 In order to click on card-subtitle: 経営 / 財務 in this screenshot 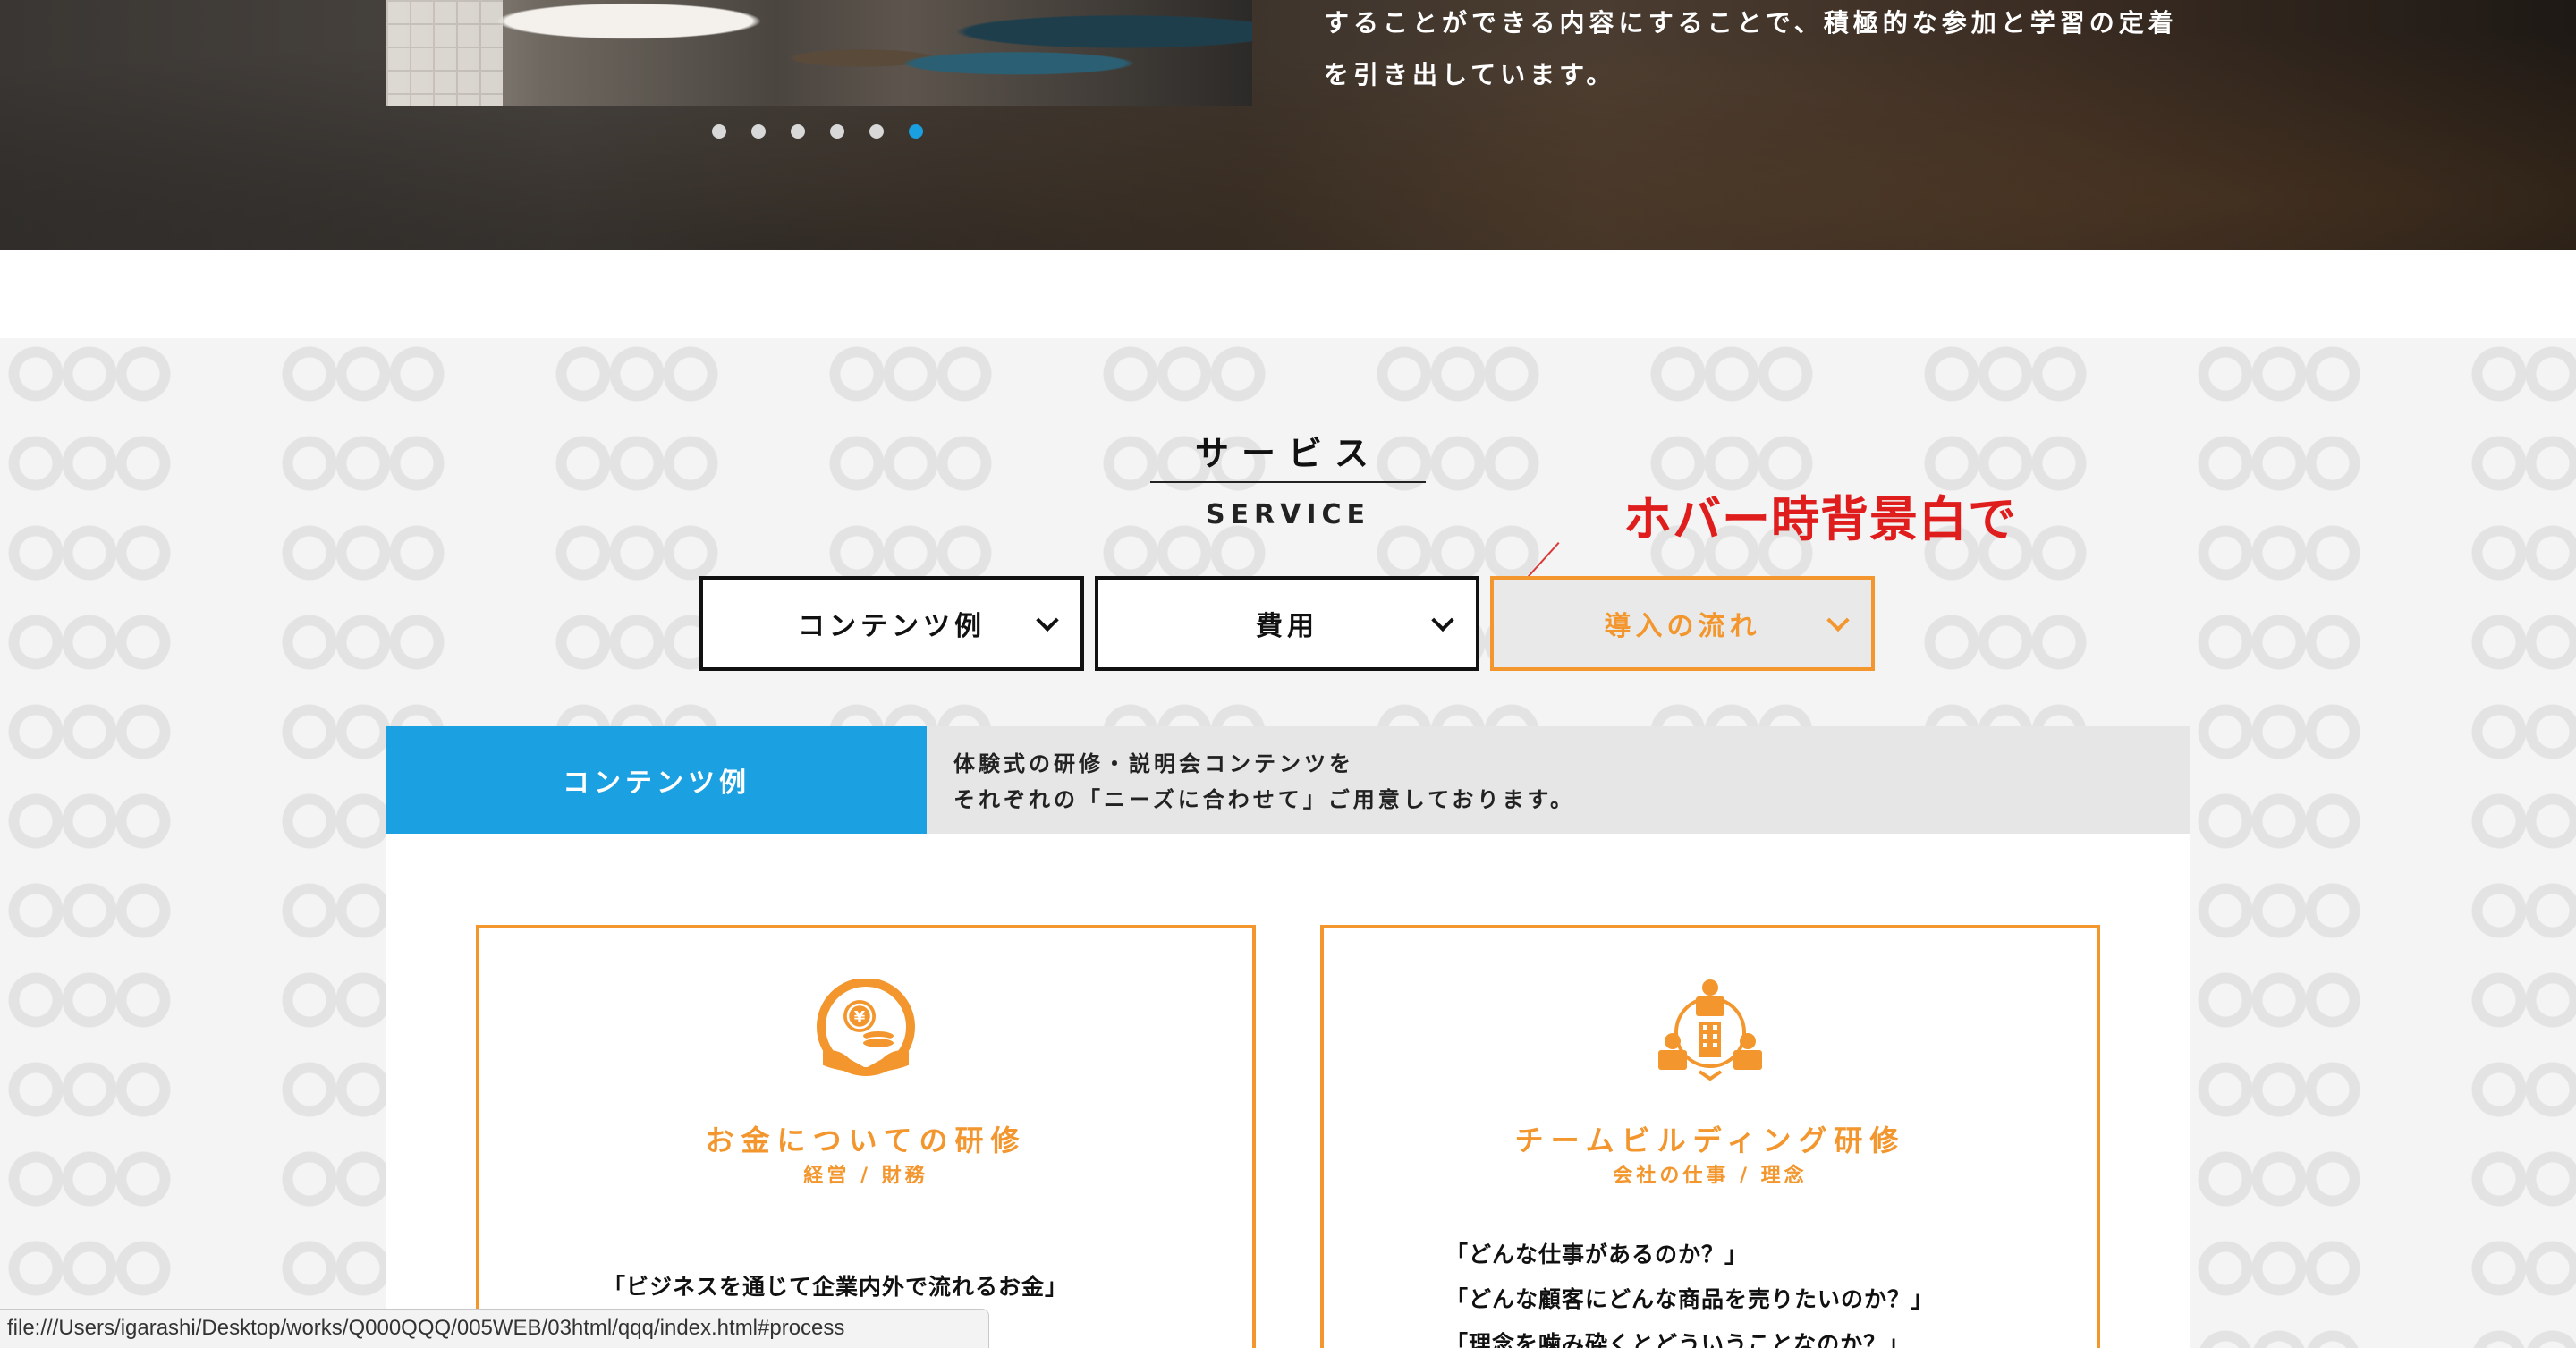, I will do `click(865, 1176)`.